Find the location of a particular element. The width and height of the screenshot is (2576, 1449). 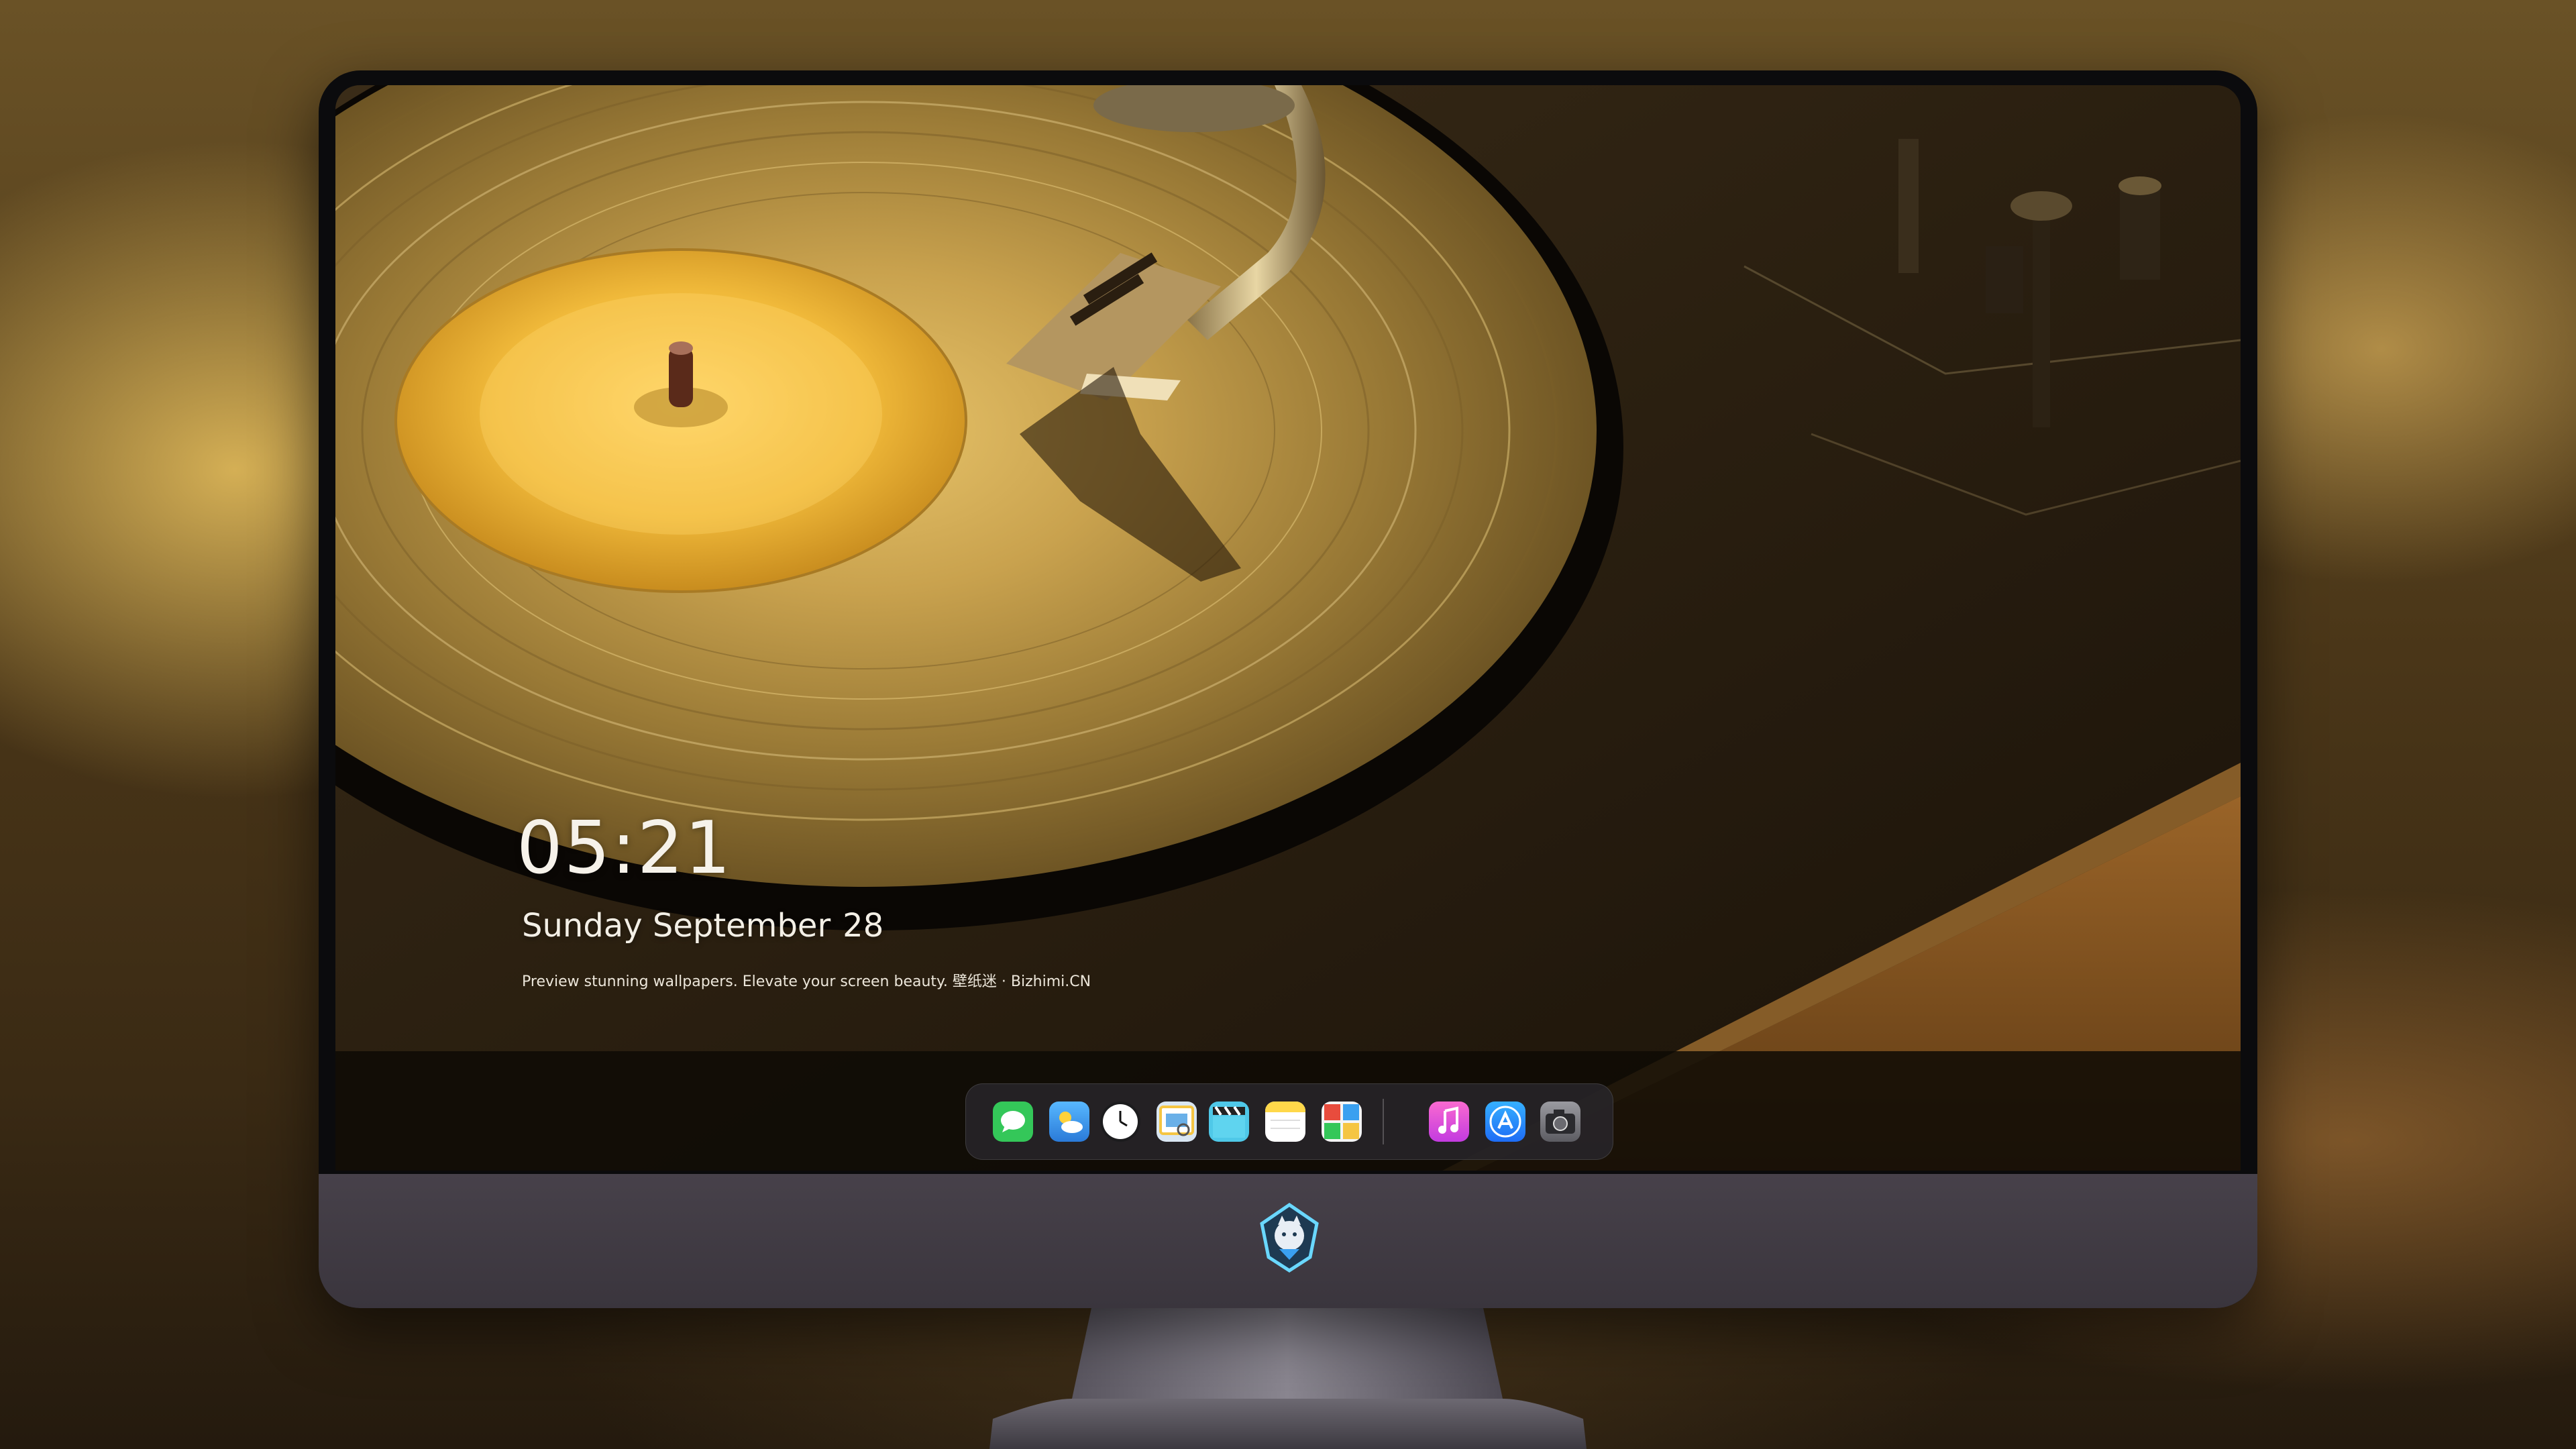

dock-separator is located at coordinates (1383, 1121).